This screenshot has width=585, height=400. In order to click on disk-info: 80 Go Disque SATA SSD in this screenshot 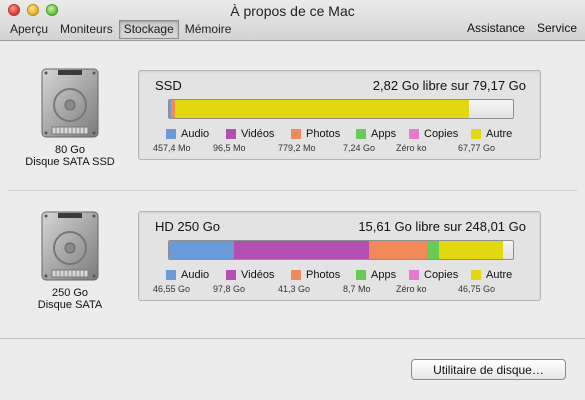, I will do `click(70, 117)`.